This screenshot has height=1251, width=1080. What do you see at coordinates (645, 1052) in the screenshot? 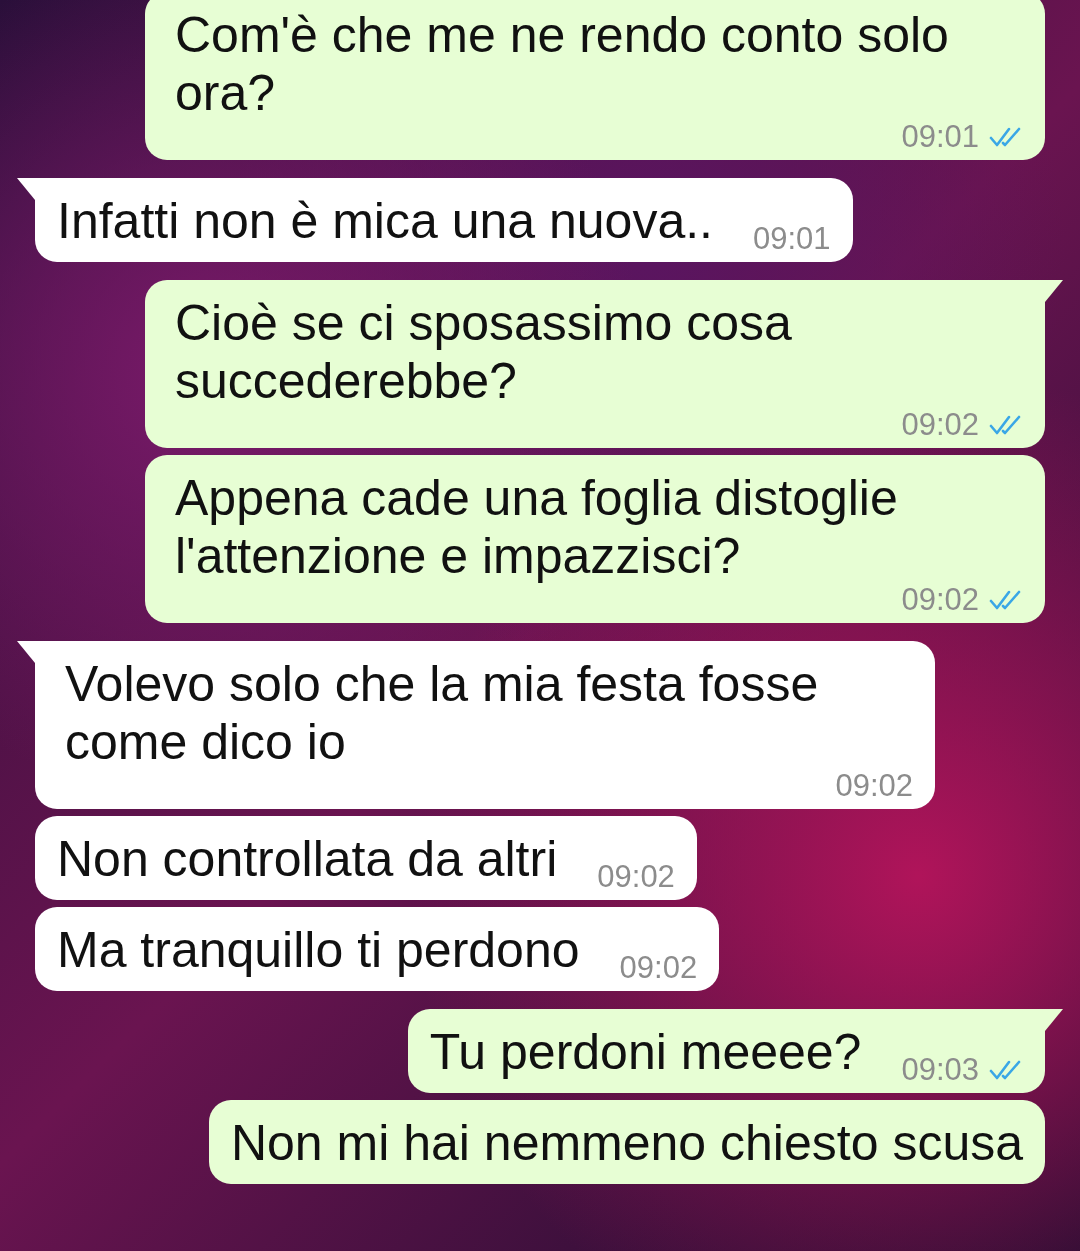
I see `message-text: Tu perdoni meeee?` at bounding box center [645, 1052].